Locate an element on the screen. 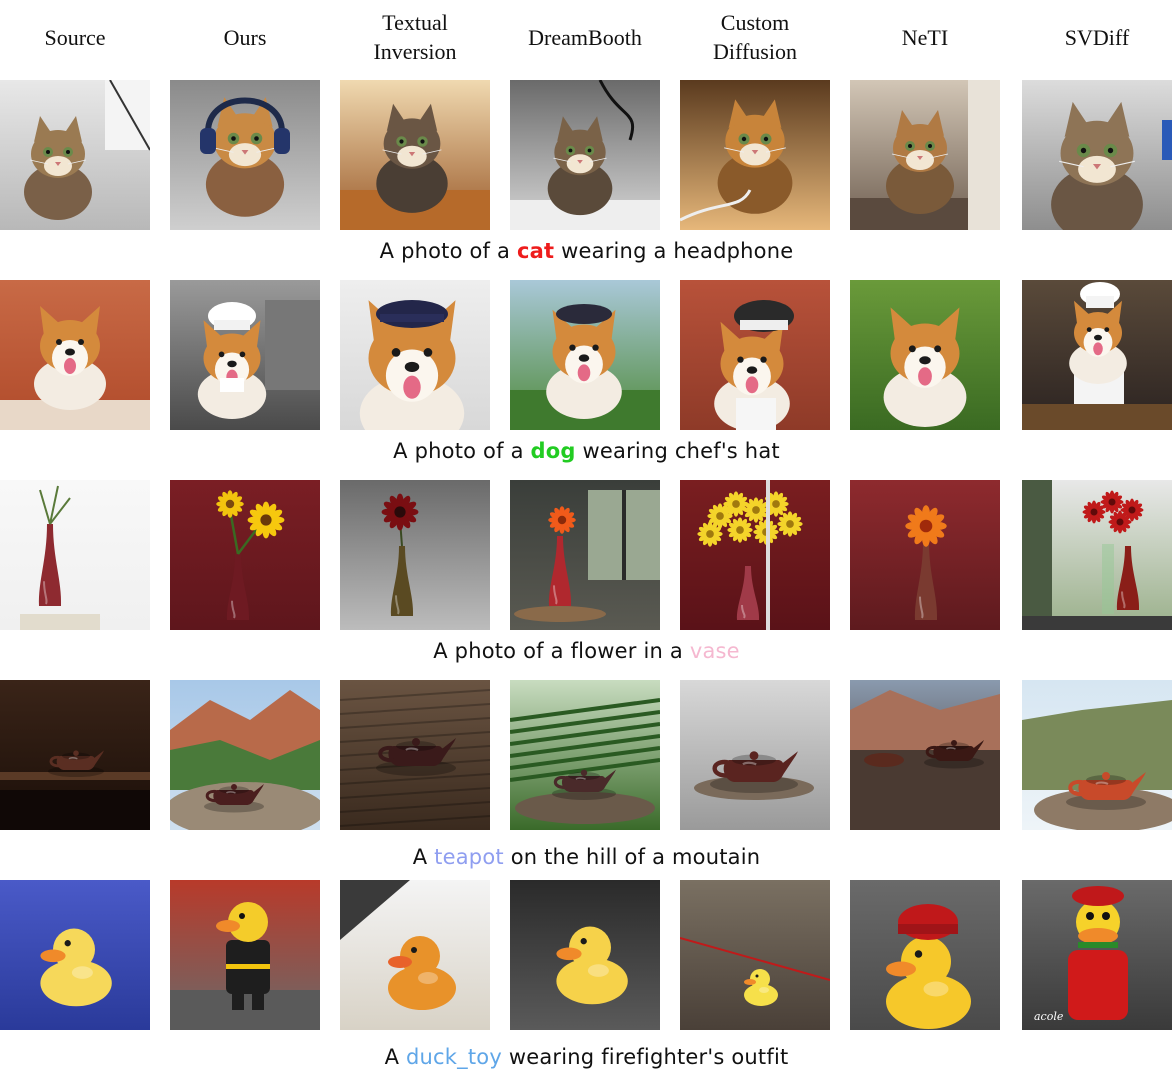 The height and width of the screenshot is (1080, 1173). teapot-image-custom-diffusion is located at coordinates (755, 755).